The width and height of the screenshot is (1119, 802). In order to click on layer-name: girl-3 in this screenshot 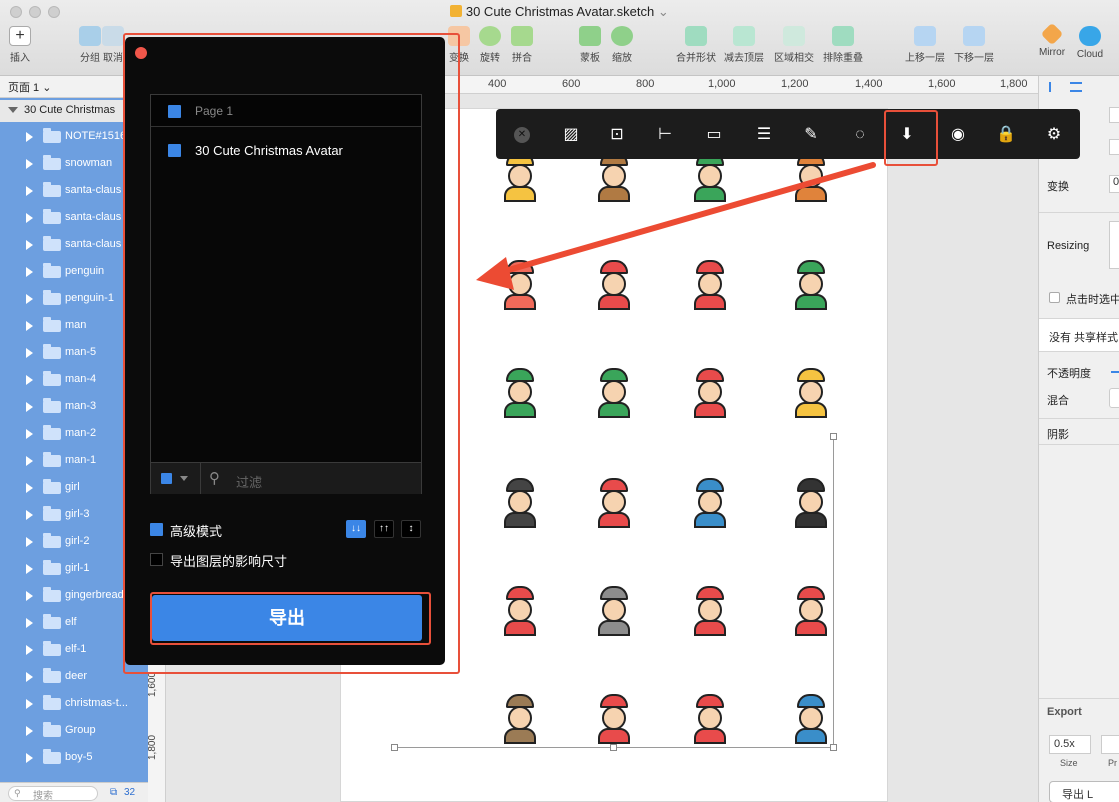, I will do `click(77, 514)`.